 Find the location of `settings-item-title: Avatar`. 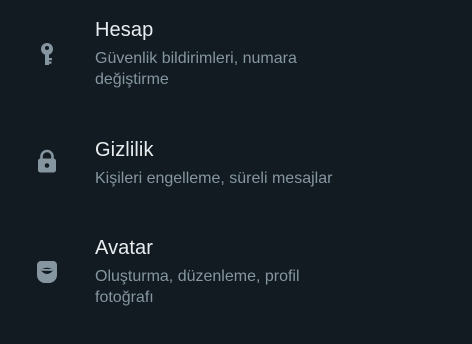

settings-item-title: Avatar is located at coordinates (124, 248).